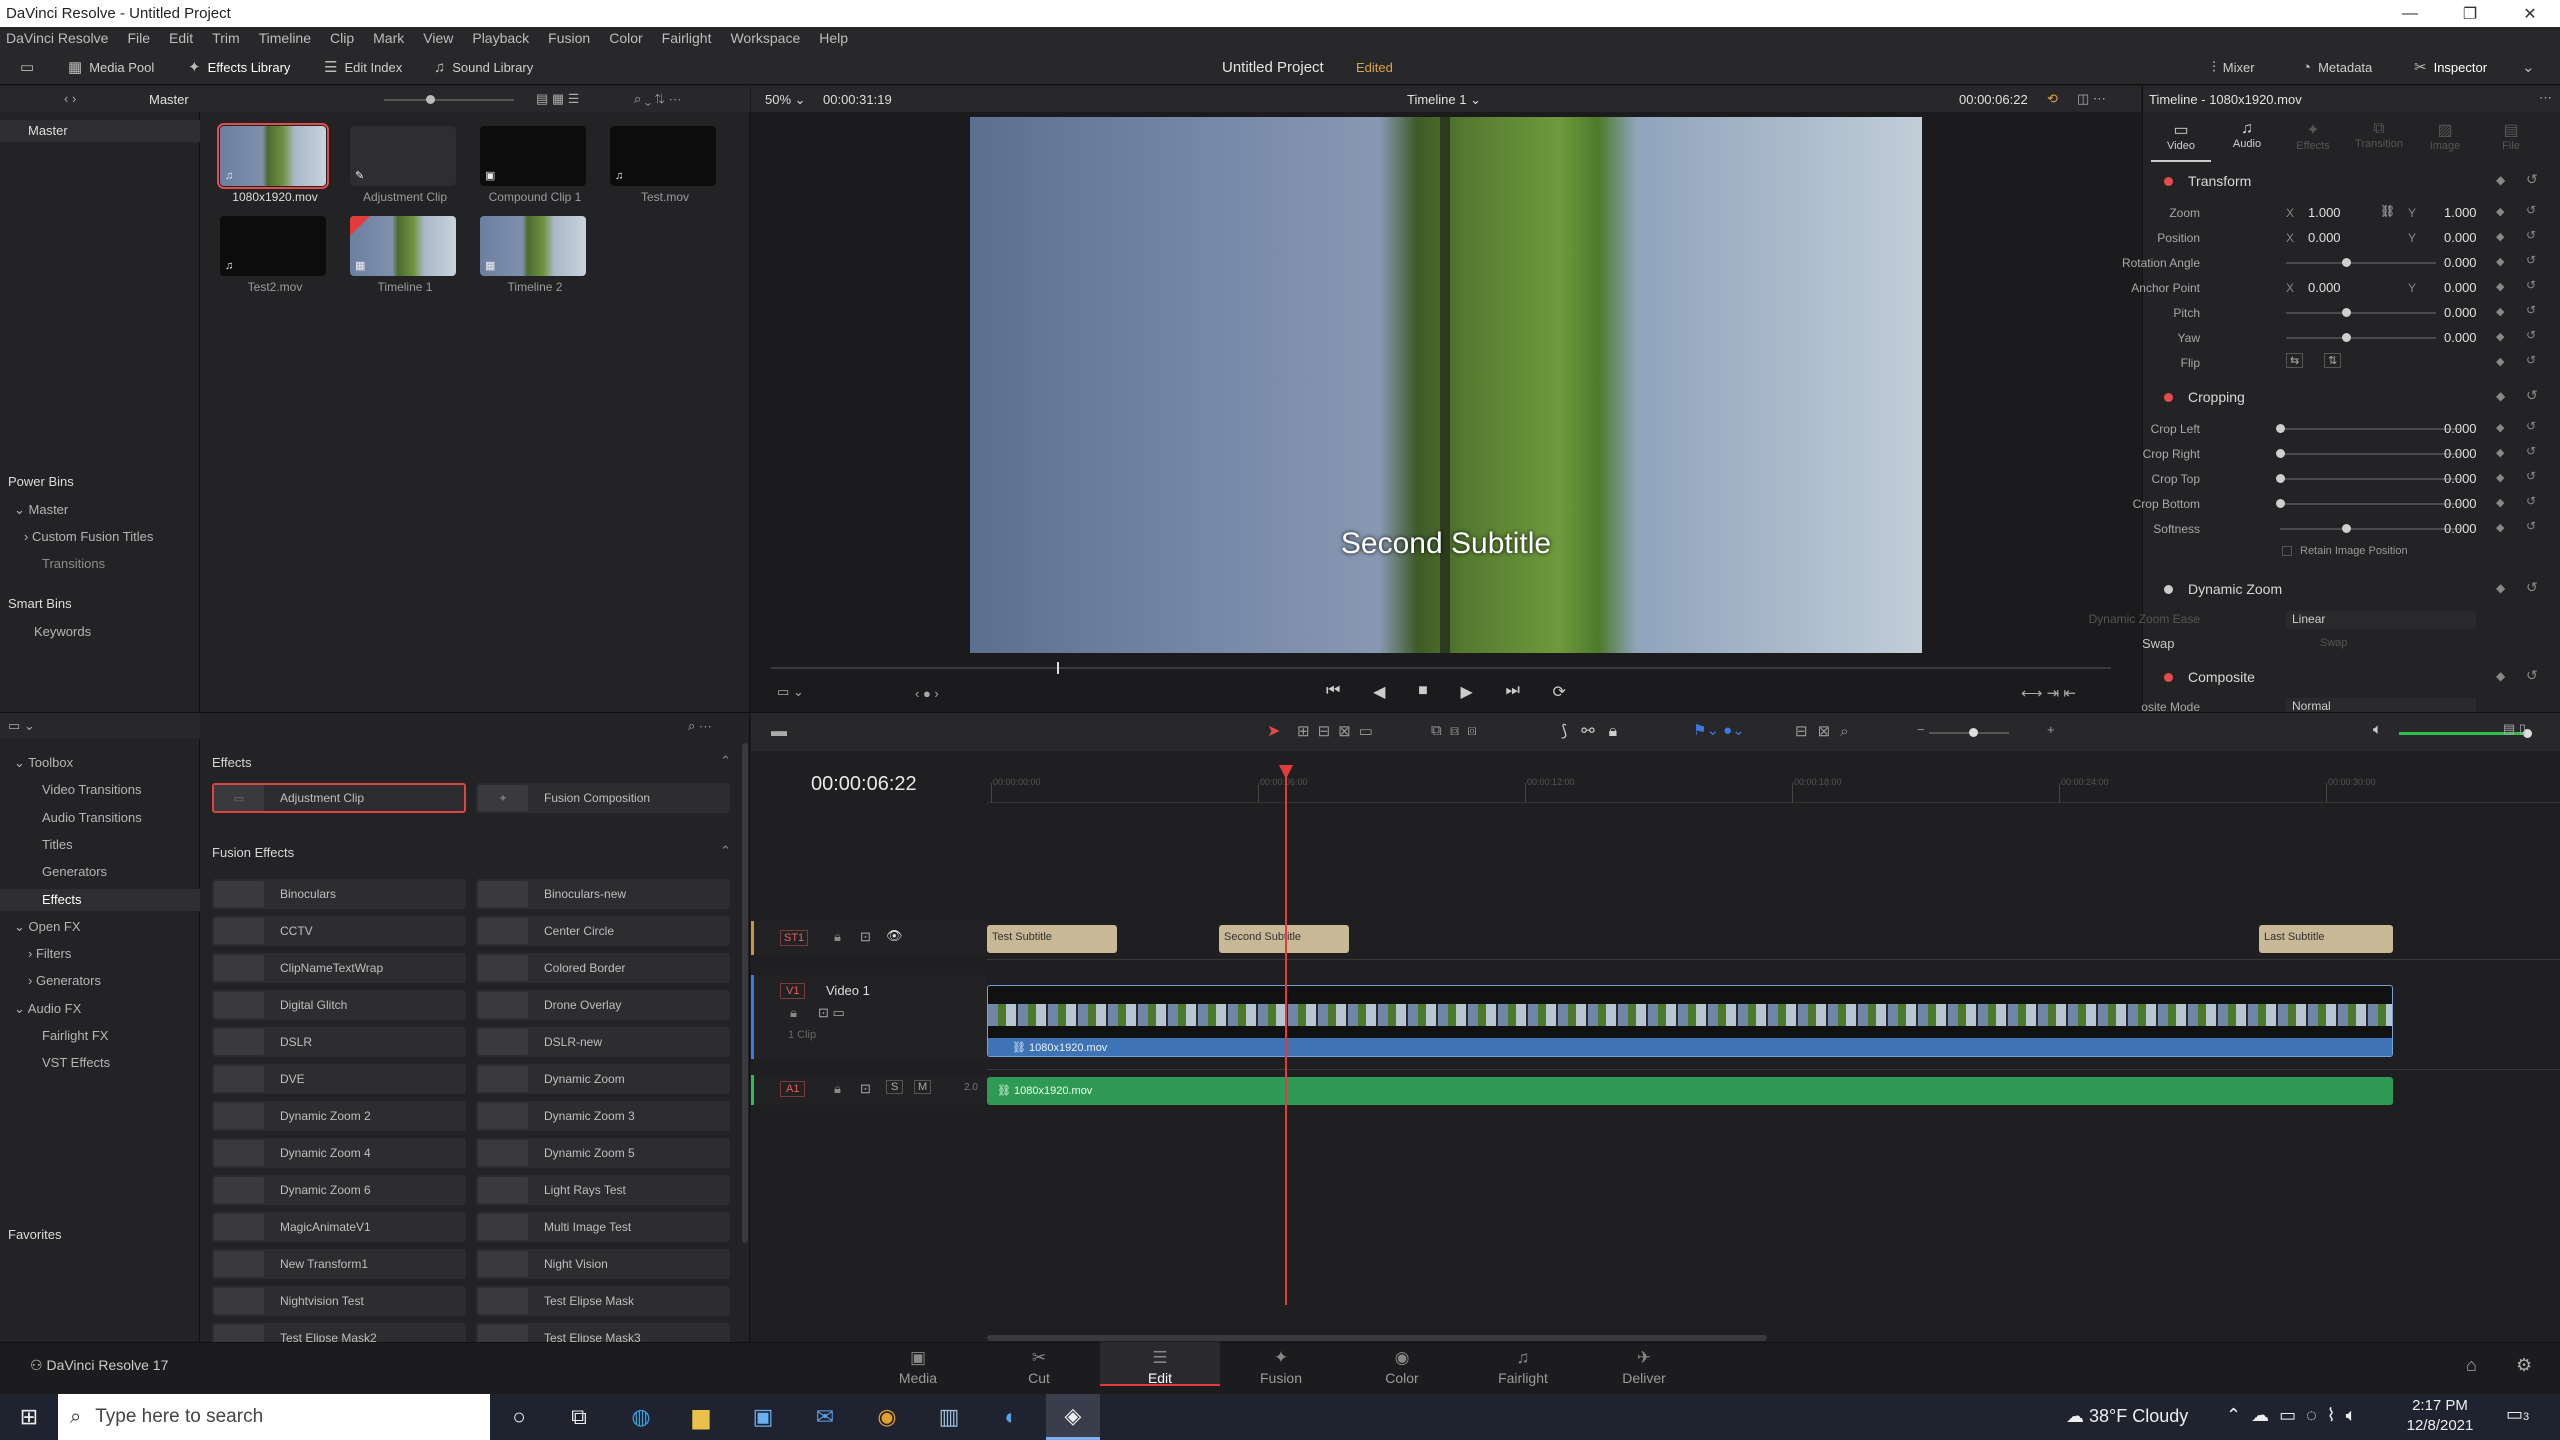 The width and height of the screenshot is (2560, 1440). I want to click on qb-icon: ◐, so click(1011, 1417).